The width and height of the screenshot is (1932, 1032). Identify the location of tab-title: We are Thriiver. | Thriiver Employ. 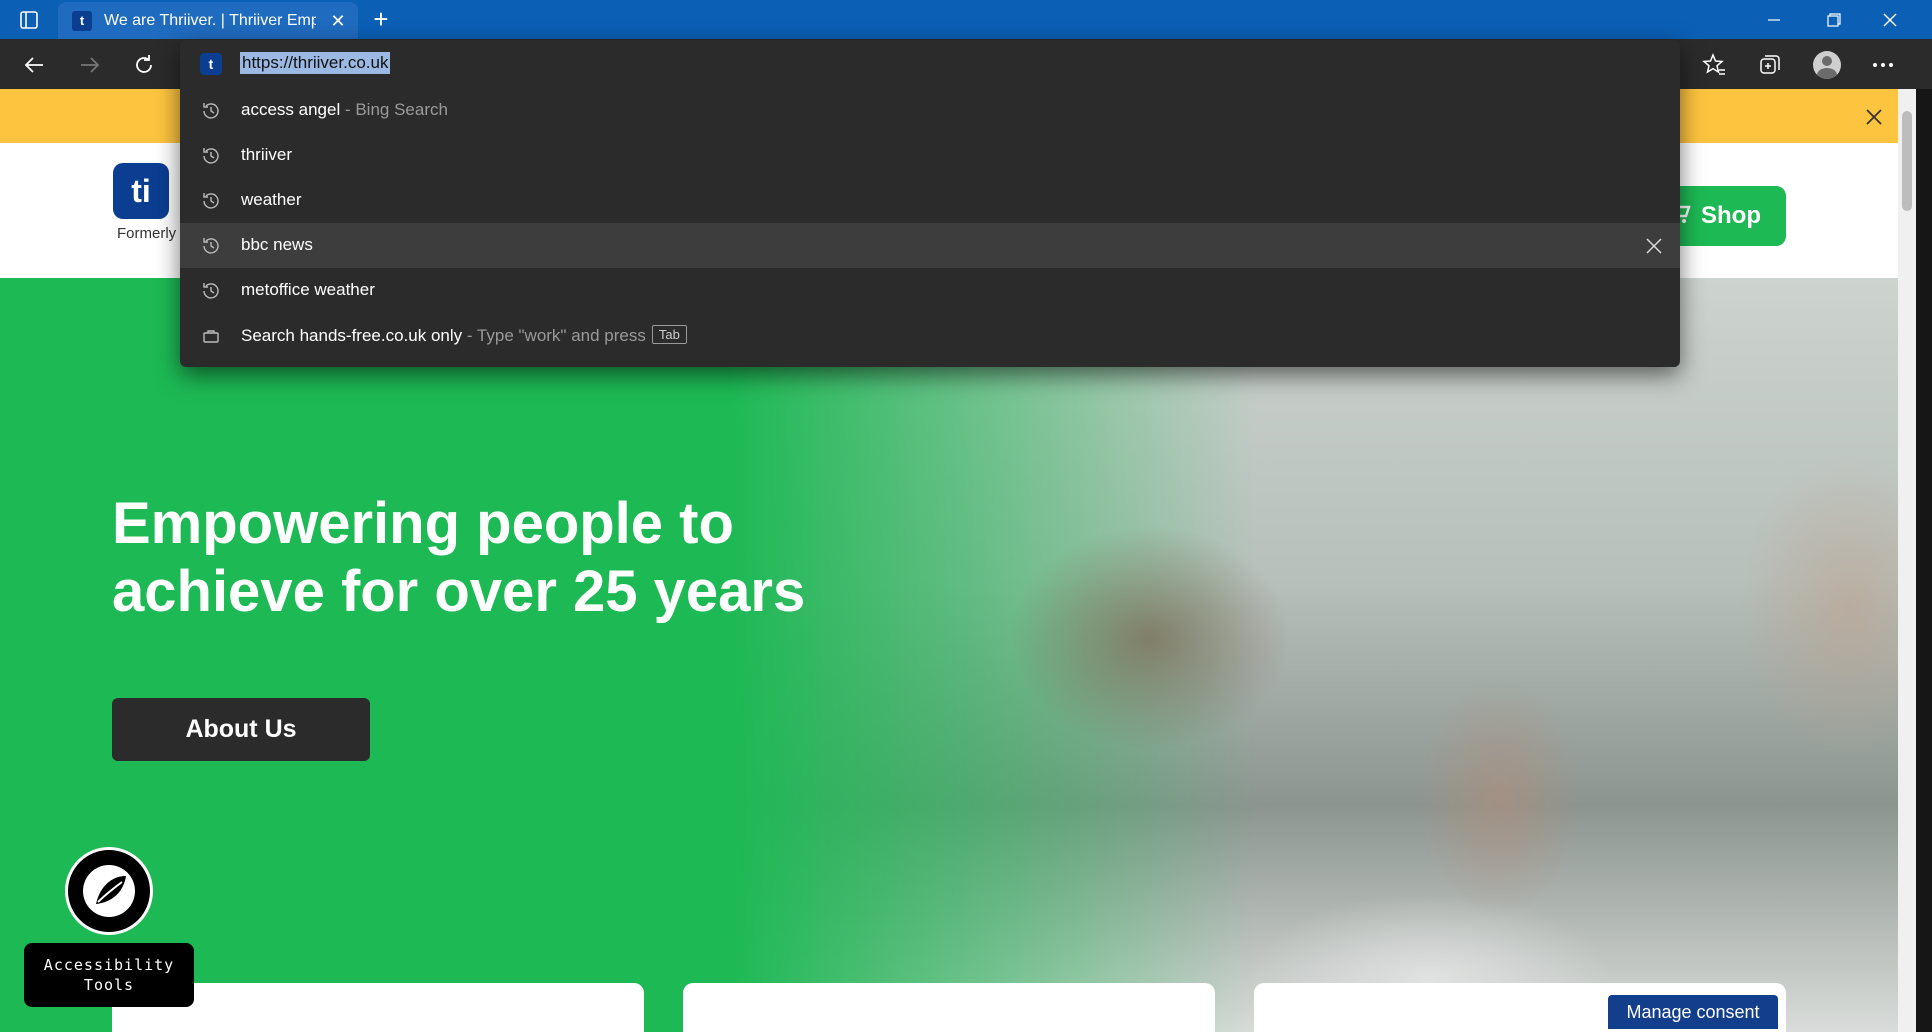
(210, 20).